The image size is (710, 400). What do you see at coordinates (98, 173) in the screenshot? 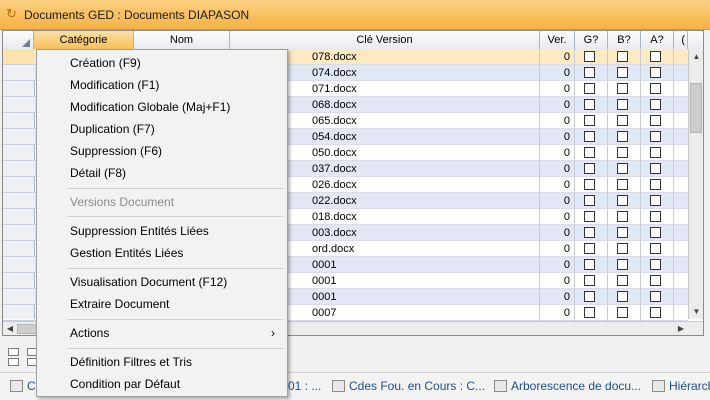
I see `menu-item-detail: Détail (F8)` at bounding box center [98, 173].